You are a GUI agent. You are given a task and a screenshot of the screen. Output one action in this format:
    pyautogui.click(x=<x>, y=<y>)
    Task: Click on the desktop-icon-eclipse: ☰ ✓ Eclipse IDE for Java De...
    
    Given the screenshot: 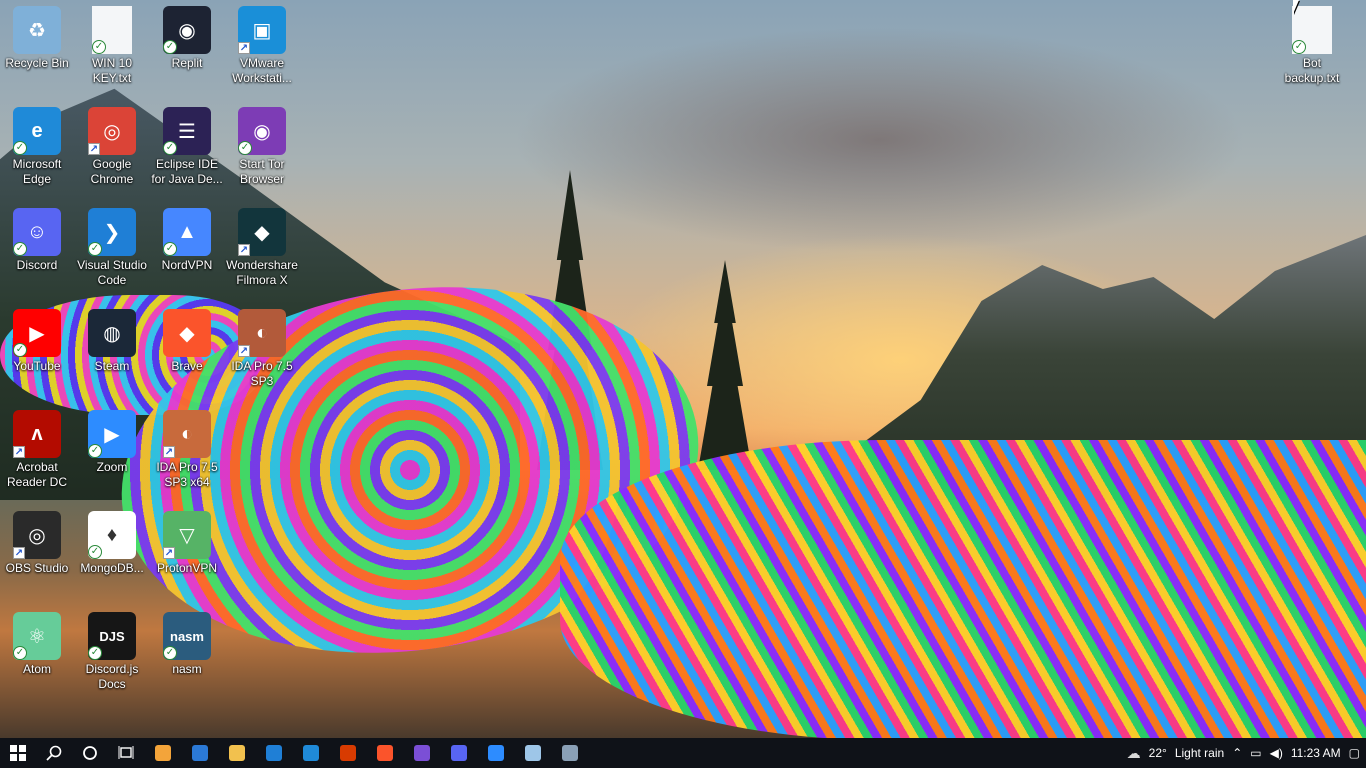 What is the action you would take?
    pyautogui.click(x=187, y=149)
    